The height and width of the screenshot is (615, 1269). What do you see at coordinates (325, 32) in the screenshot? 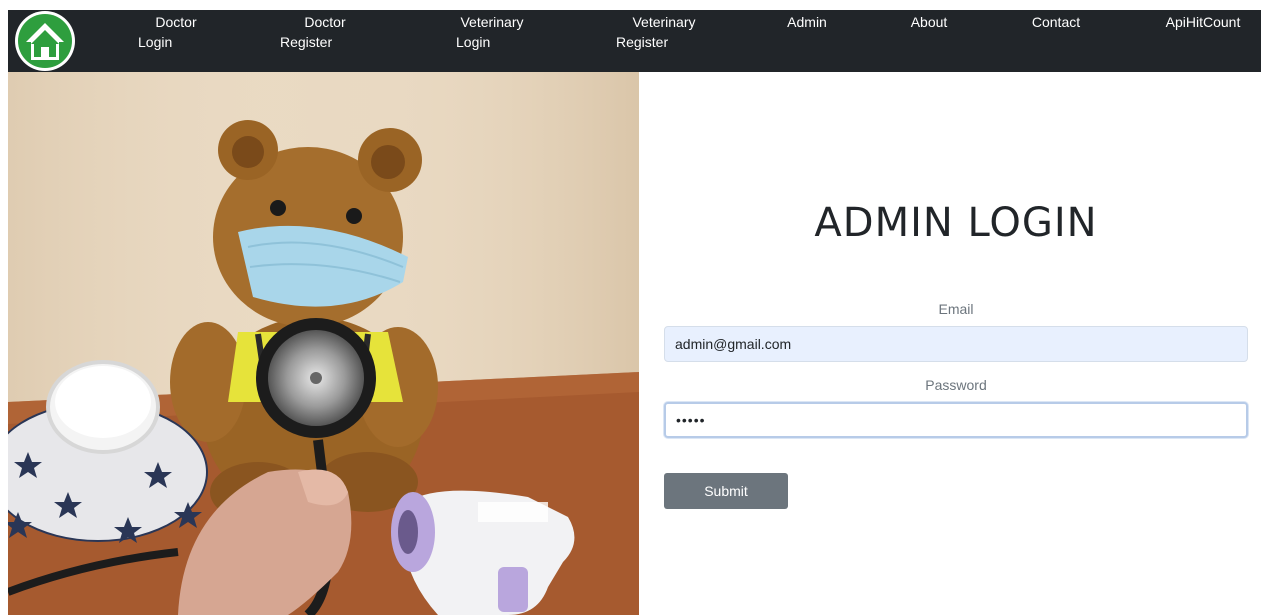
I see `nav-doctor-register: Doctor Register` at bounding box center [325, 32].